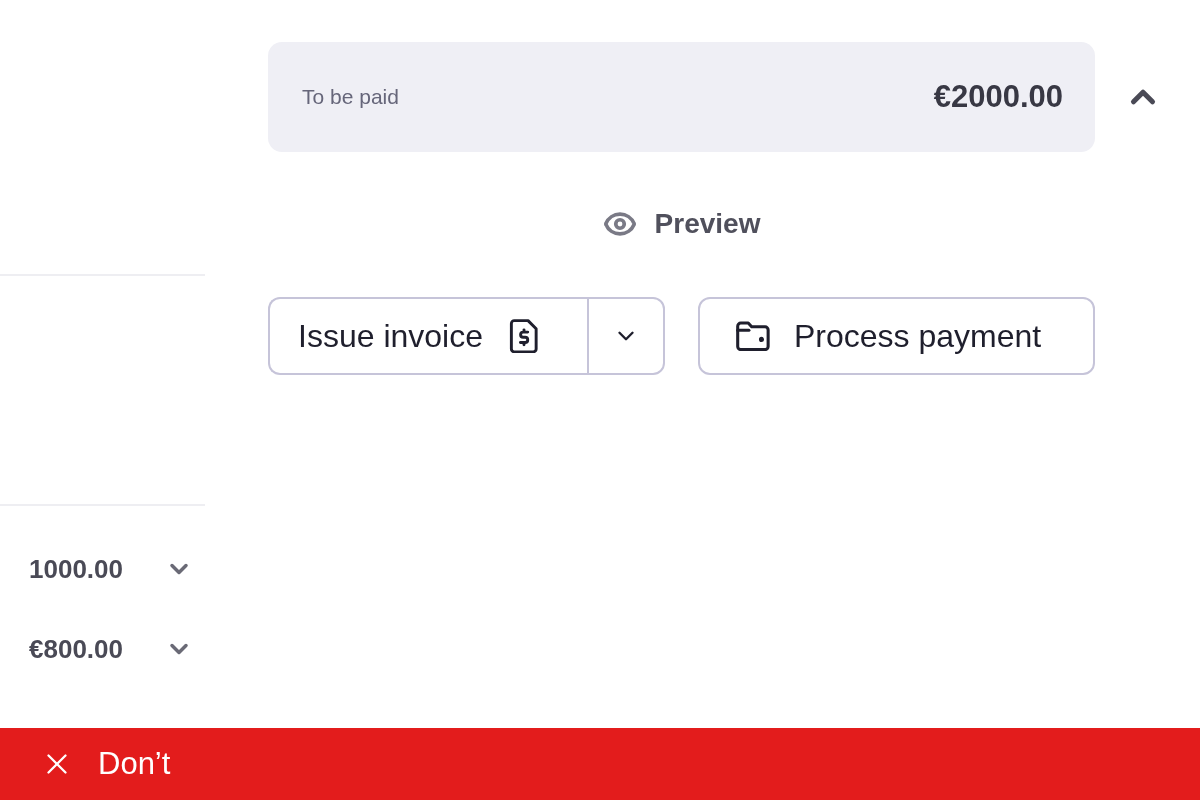 The height and width of the screenshot is (800, 1200). What do you see at coordinates (76, 569) in the screenshot?
I see `amount-text: 1000.00` at bounding box center [76, 569].